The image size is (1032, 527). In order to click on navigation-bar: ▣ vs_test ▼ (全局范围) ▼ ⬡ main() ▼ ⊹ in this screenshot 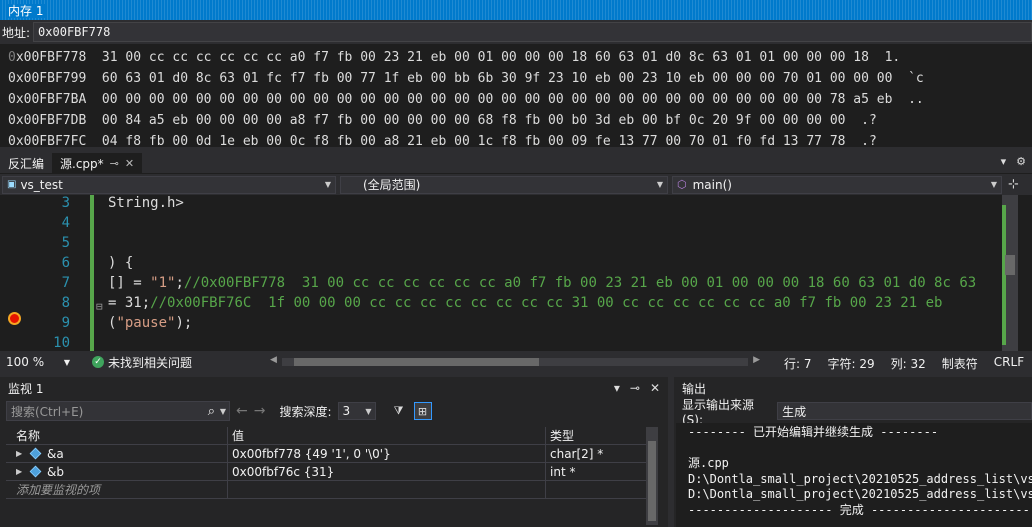, I will do `click(516, 184)`.